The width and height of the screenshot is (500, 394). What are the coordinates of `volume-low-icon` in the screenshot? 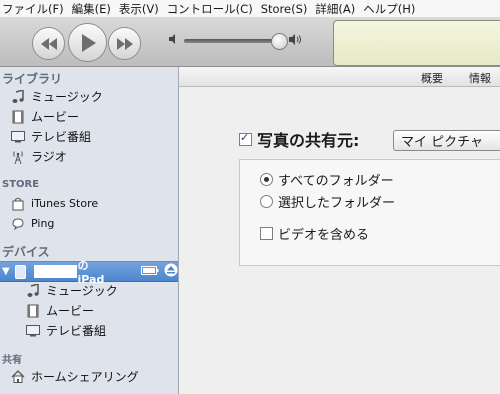 It's located at (172, 39).